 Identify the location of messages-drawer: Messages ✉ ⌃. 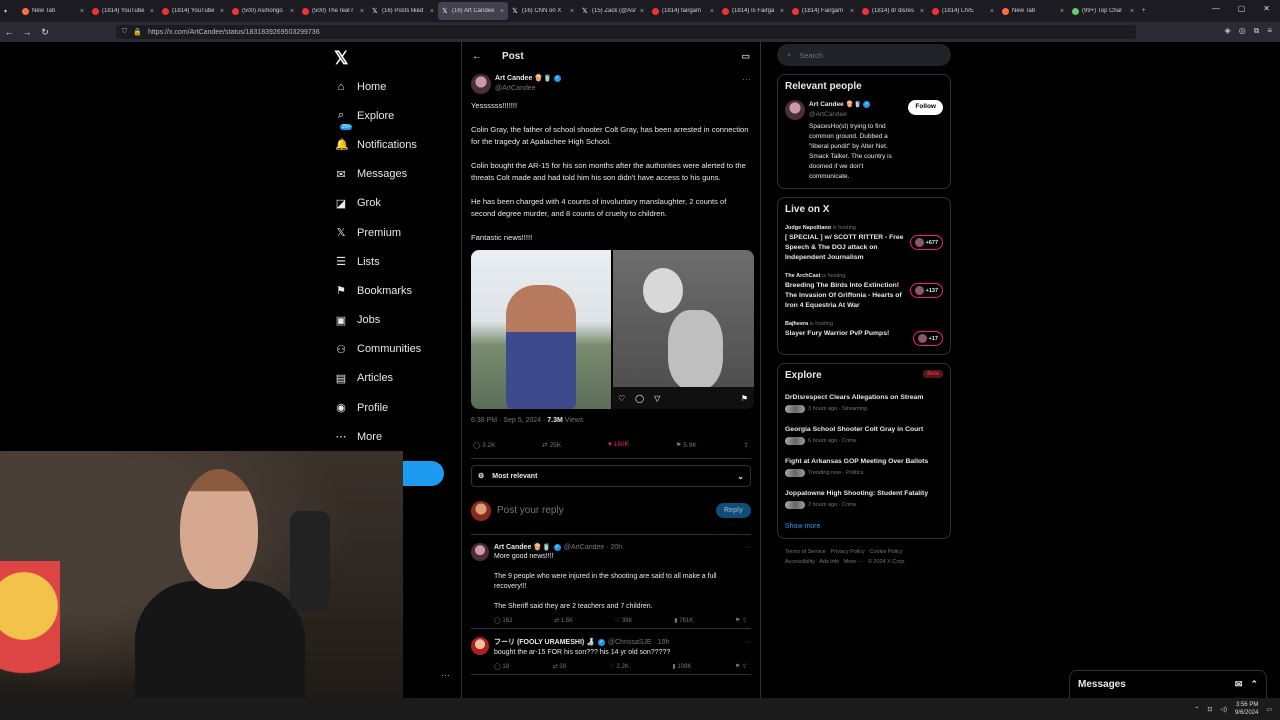
(1168, 684).